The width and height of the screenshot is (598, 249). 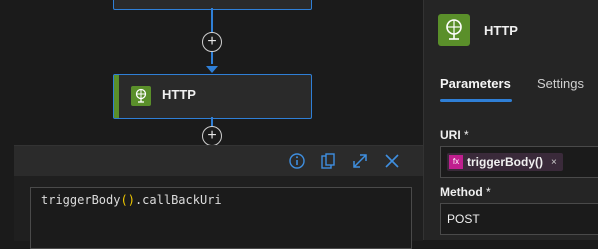 I want to click on expression-code: triggerBody().callBackUri, so click(x=131, y=200).